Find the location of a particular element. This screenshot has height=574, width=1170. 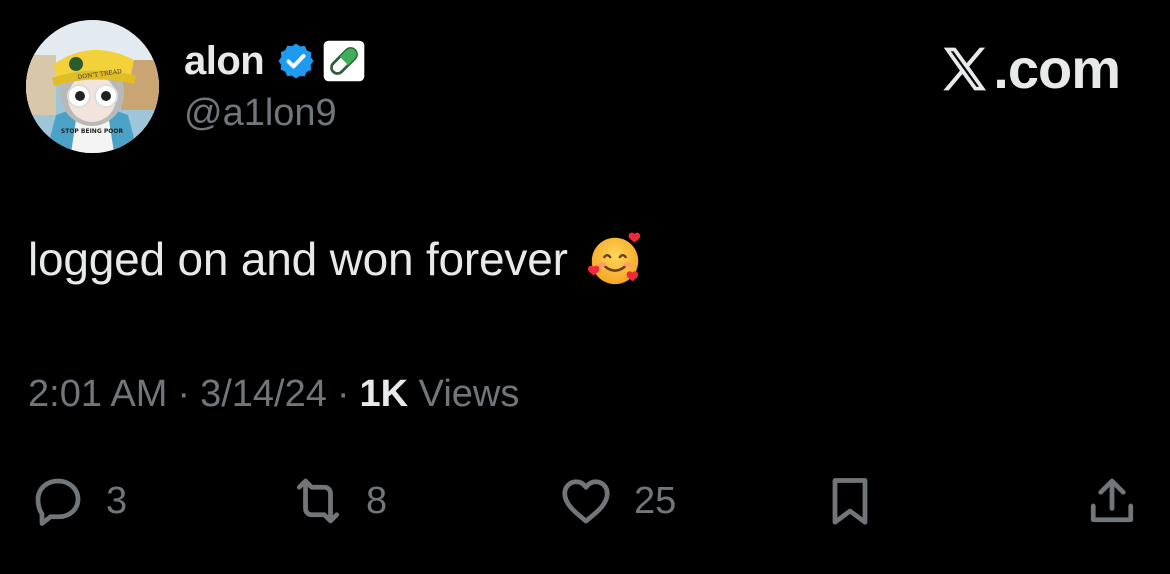

tweet-meta: 2:01 AM · 3/14/24 · 1K Views is located at coordinates (273, 394).